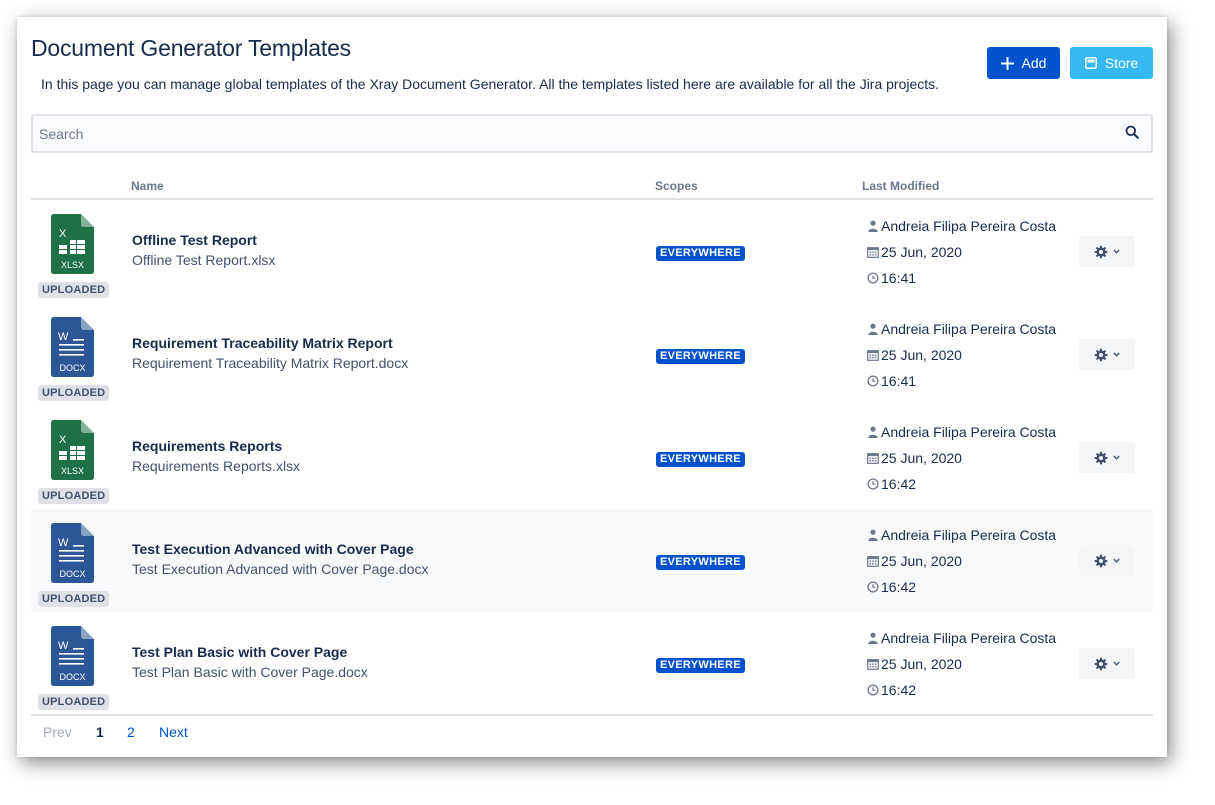  I want to click on search-box, so click(592, 133).